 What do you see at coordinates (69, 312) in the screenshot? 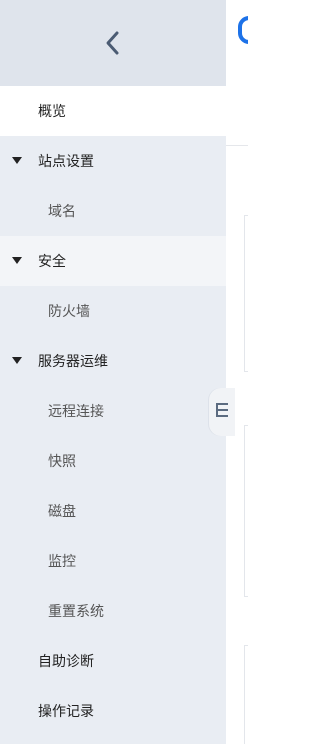
I see `sidebar-item-label: 防火墙` at bounding box center [69, 312].